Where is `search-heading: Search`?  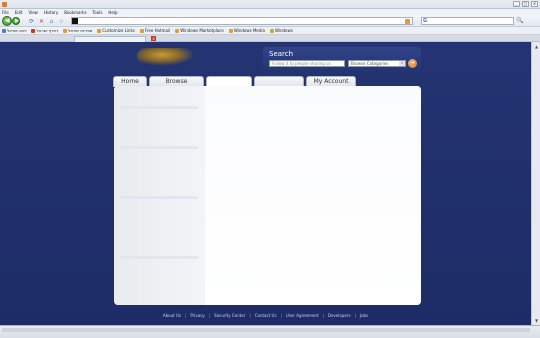 search-heading: Search is located at coordinates (281, 54).